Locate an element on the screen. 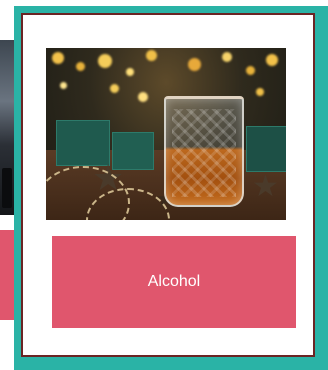  car-console-detail is located at coordinates (7, 188).